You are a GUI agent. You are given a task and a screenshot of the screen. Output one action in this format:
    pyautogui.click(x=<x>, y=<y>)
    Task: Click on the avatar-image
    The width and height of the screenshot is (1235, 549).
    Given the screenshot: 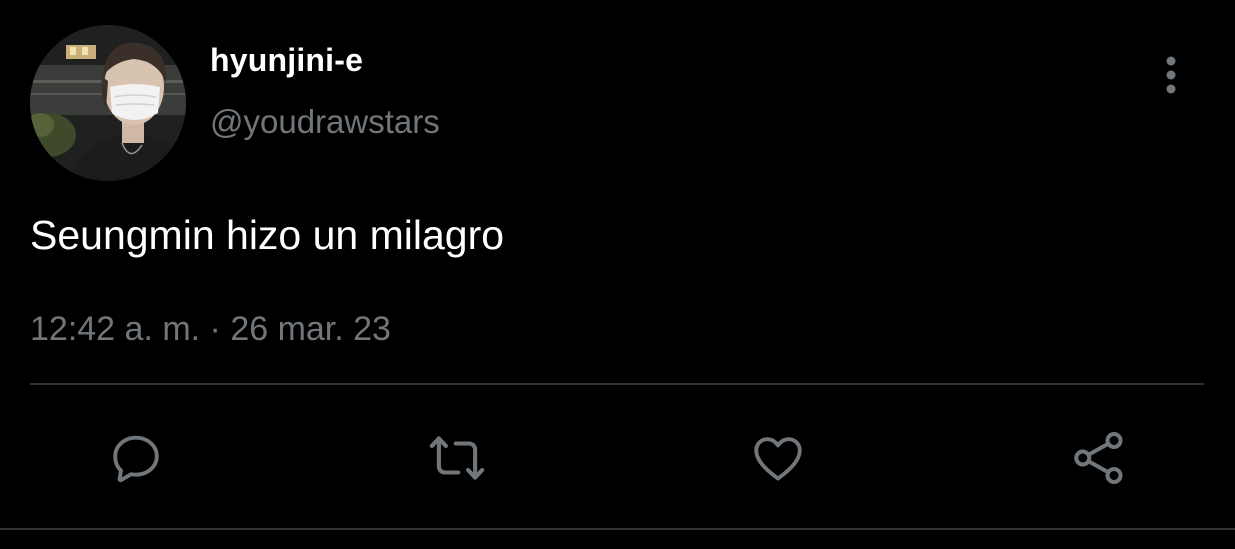 What is the action you would take?
    pyautogui.click(x=108, y=103)
    